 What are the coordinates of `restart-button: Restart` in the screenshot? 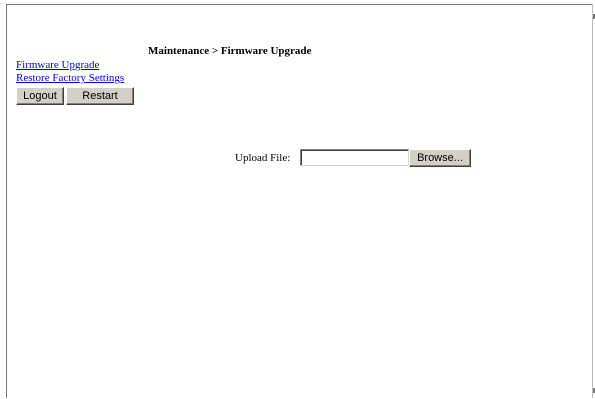 It's located at (100, 96).